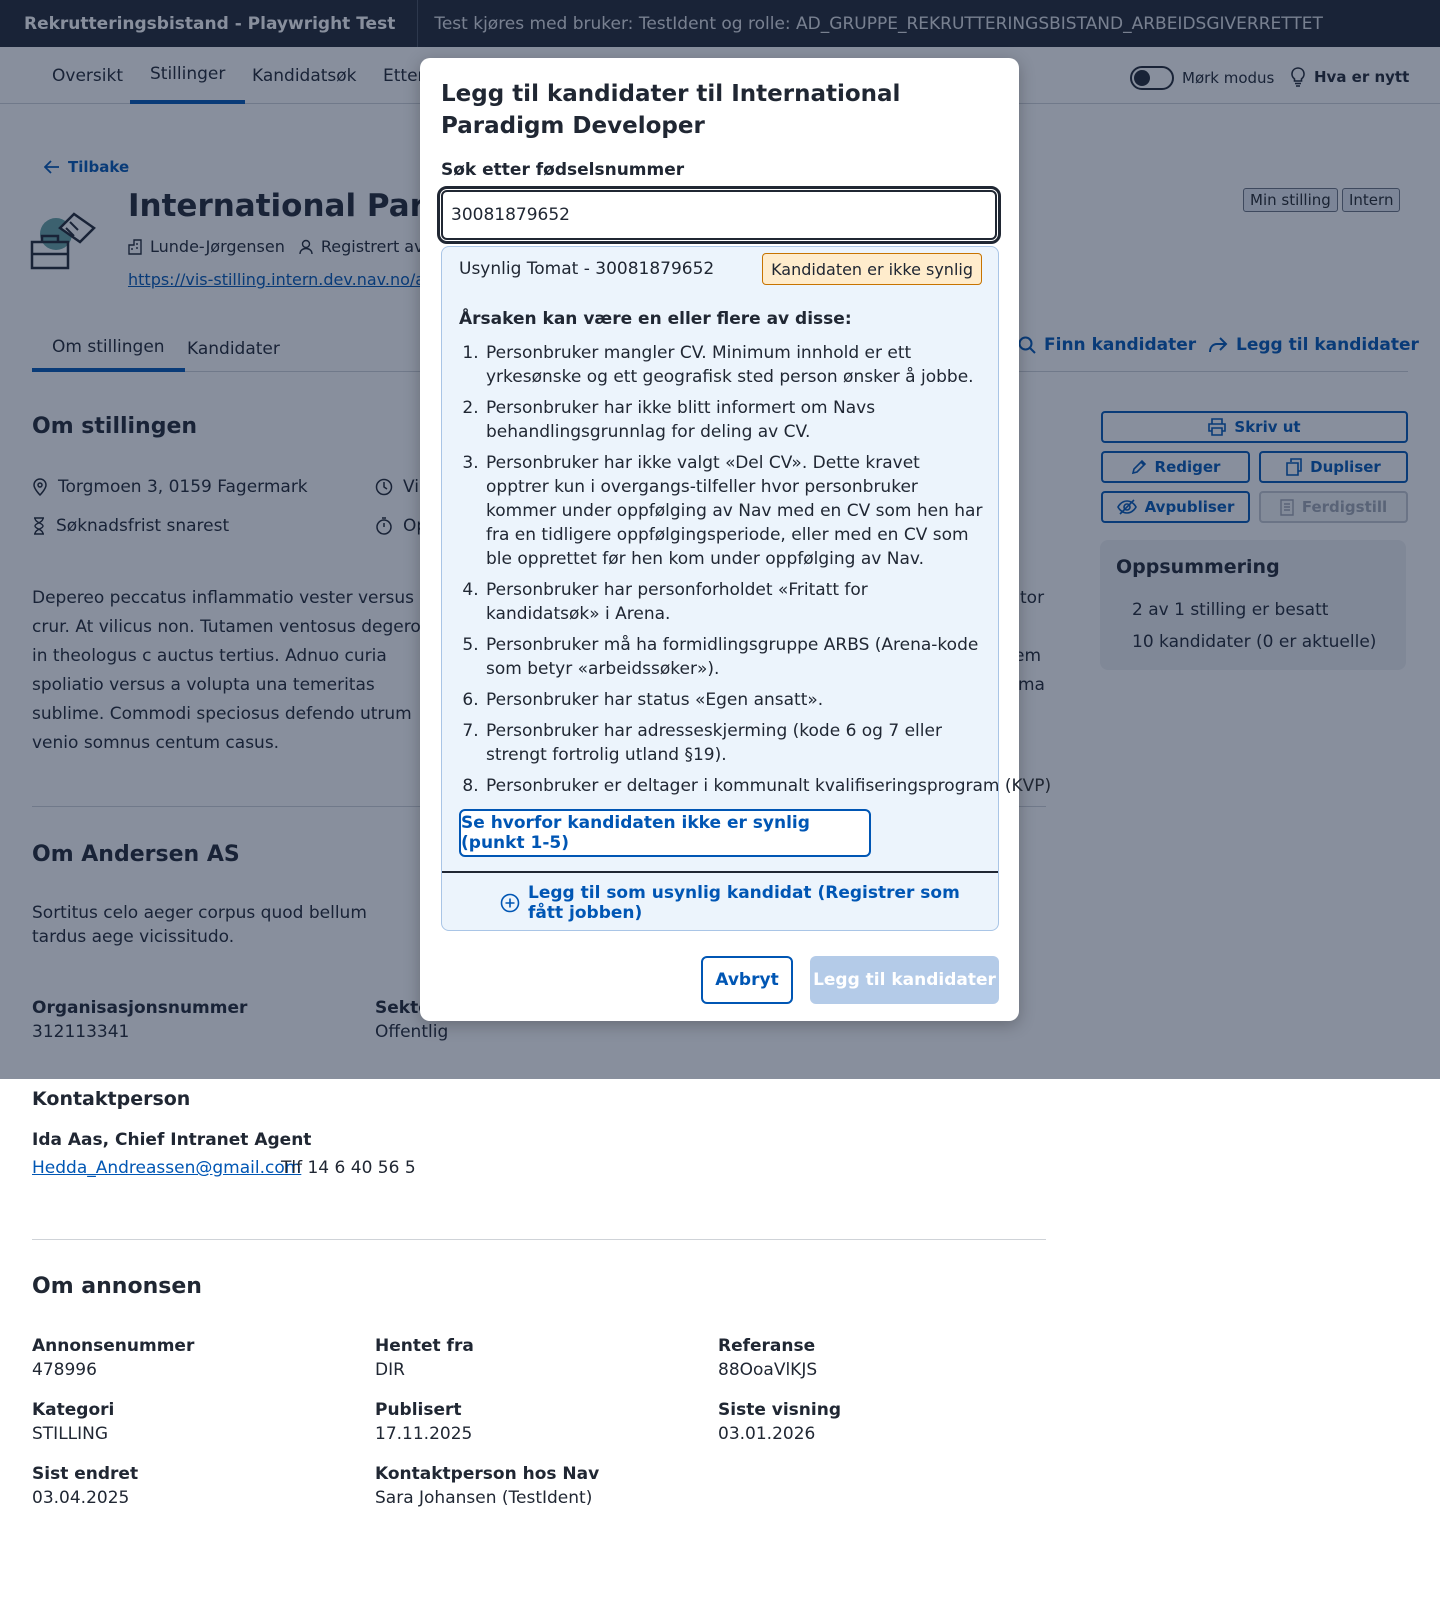 This screenshot has height=1600, width=1440. I want to click on about-ad-heading: Om annonsen, so click(117, 1286).